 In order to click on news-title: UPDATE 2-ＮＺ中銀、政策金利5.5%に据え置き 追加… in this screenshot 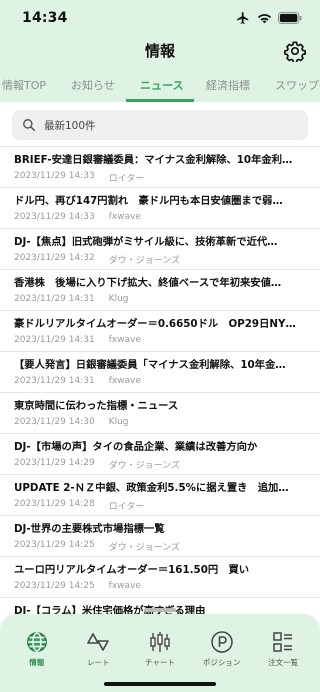, I will do `click(151, 488)`.